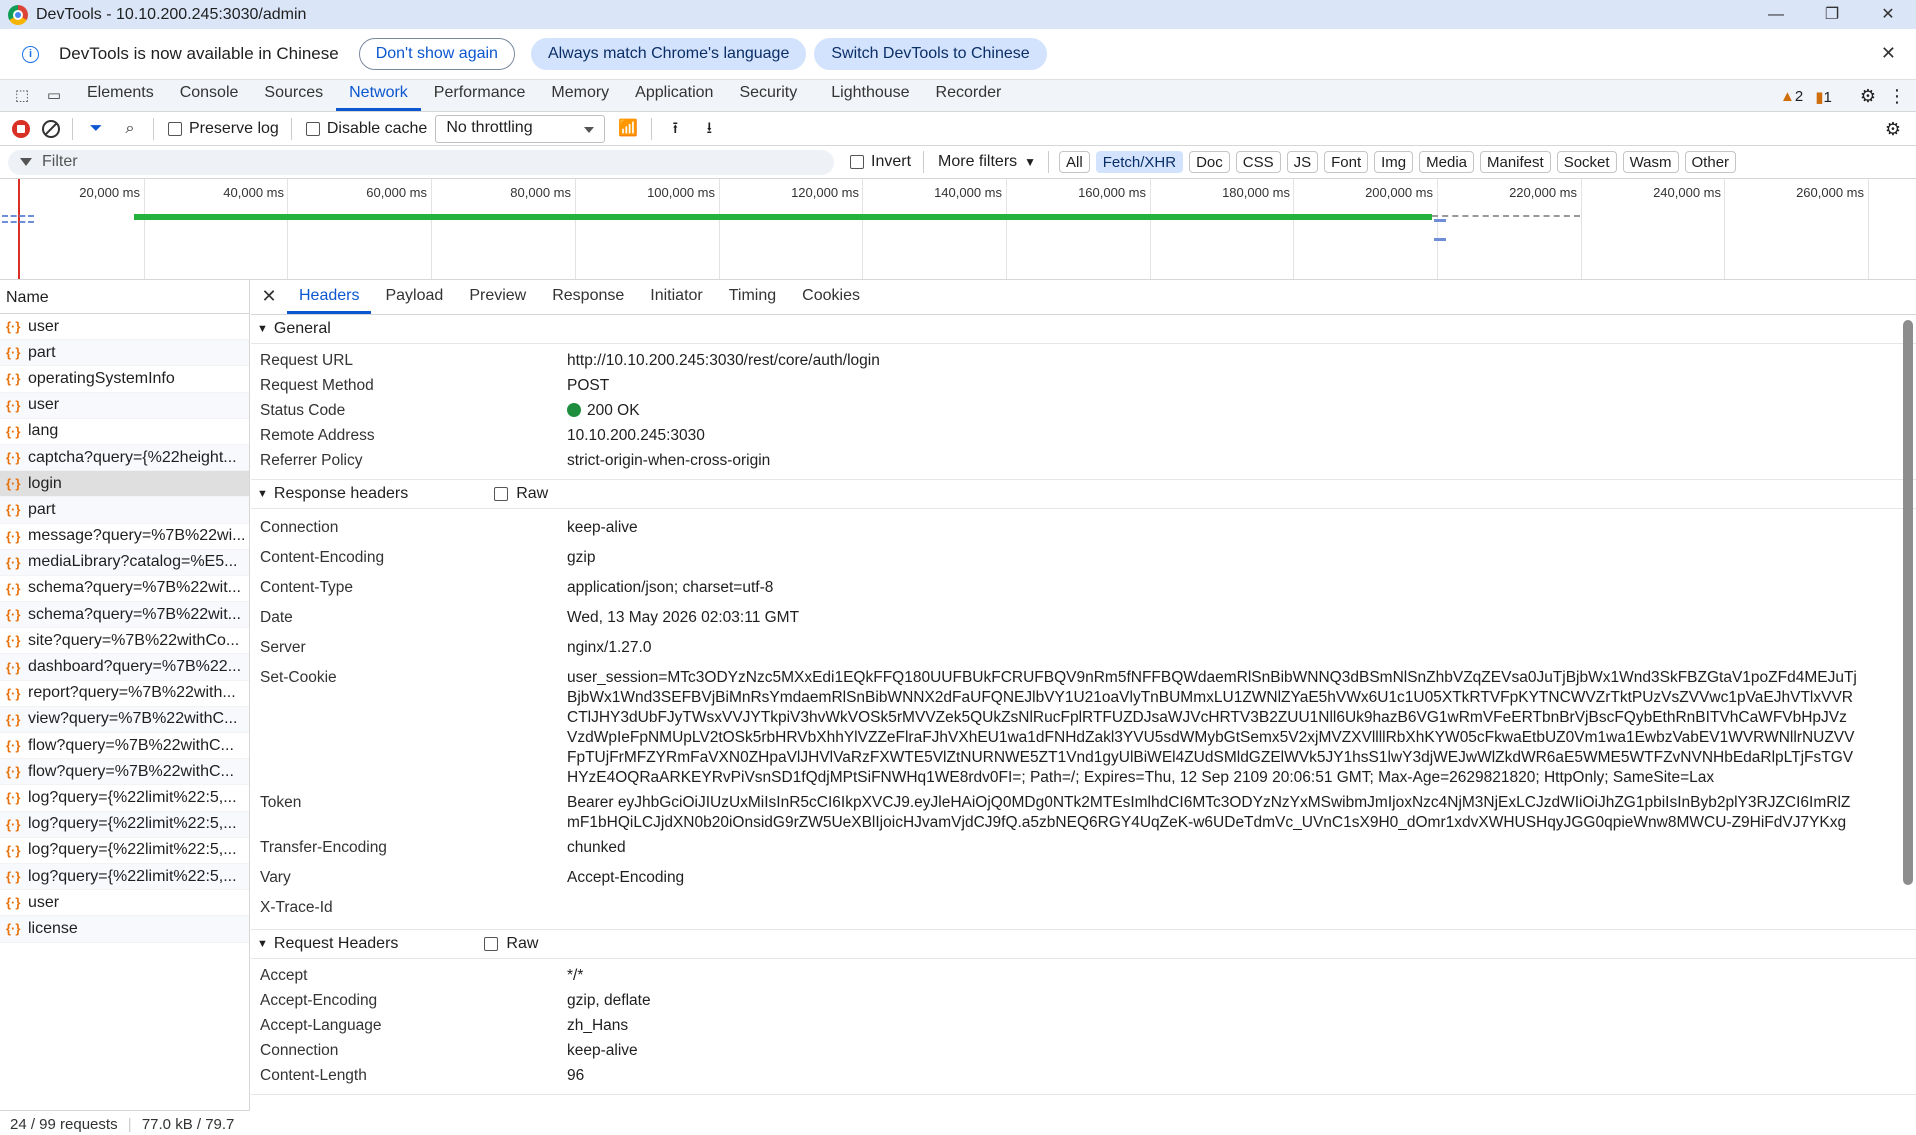 The width and height of the screenshot is (1916, 1135). What do you see at coordinates (1888, 14) in the screenshot?
I see `close-window-button: ✕` at bounding box center [1888, 14].